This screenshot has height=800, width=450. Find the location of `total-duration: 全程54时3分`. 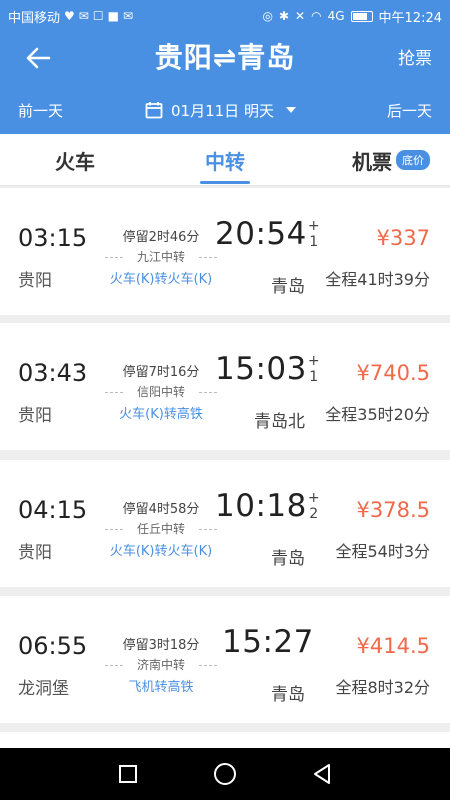

total-duration: 全程54时3分 is located at coordinates (382, 551).